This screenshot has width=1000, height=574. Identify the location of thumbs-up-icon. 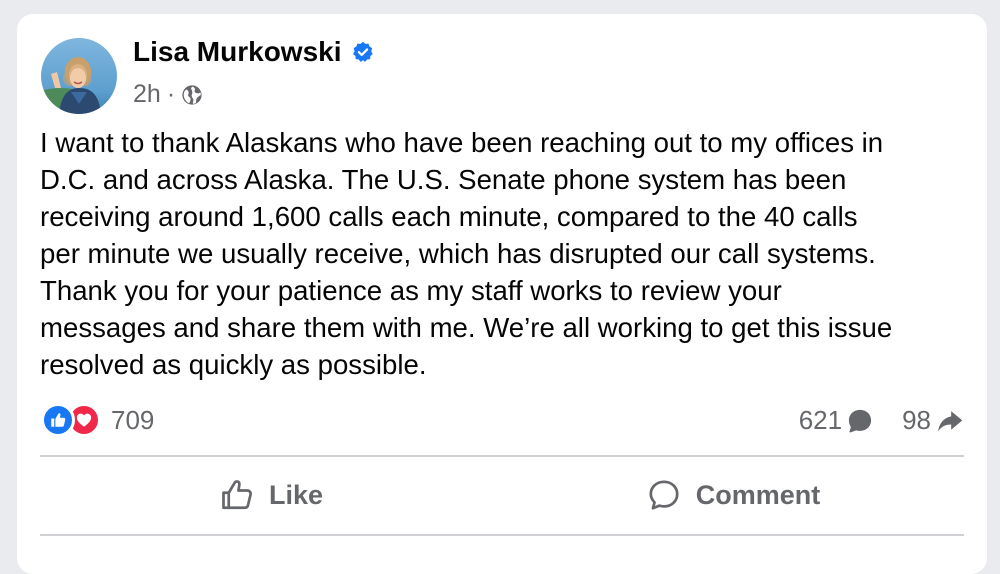
(237, 495).